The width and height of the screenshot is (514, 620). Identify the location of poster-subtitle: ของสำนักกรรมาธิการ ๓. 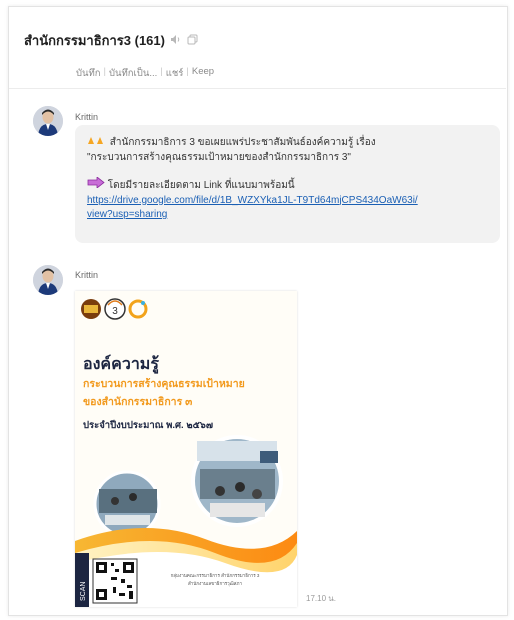
(137, 402).